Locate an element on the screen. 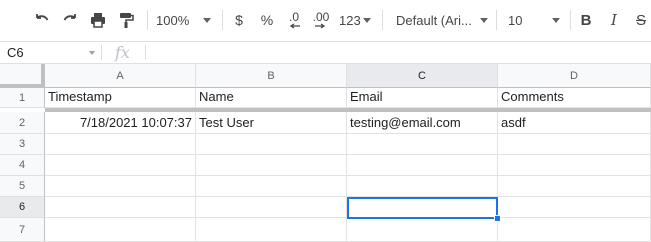 This screenshot has width=651, height=242. bold-button: B is located at coordinates (586, 20).